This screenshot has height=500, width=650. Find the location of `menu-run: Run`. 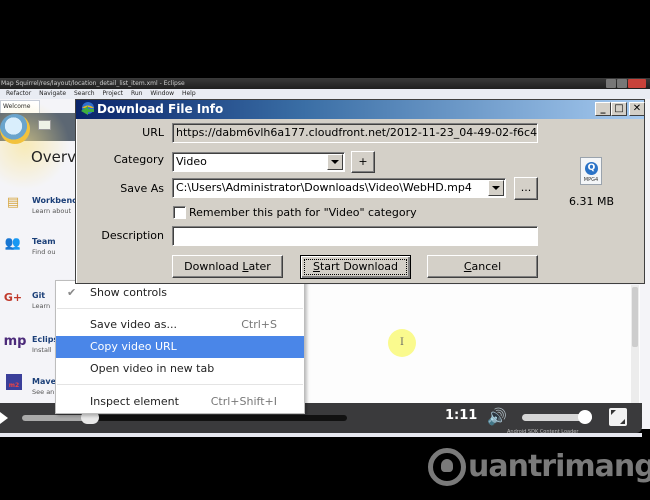

menu-run: Run is located at coordinates (137, 93).